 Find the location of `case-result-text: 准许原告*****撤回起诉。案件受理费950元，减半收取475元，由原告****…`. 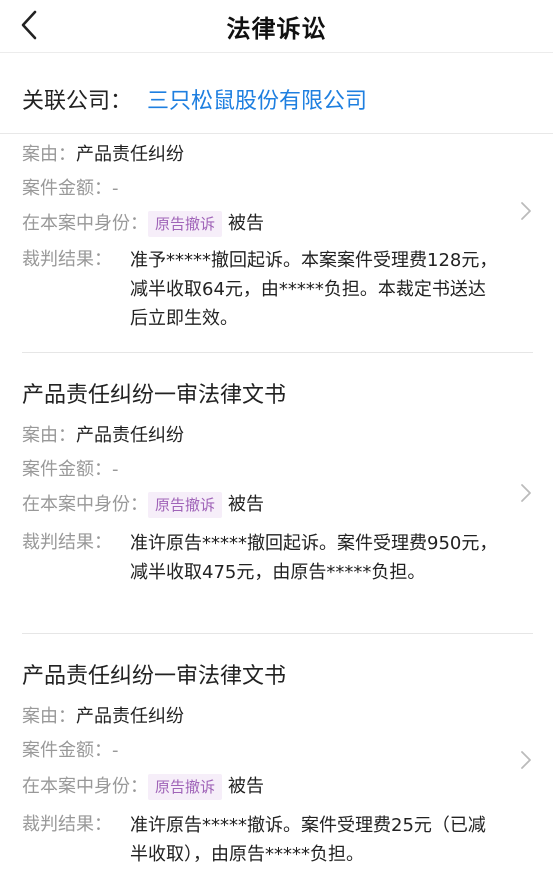

case-result-text: 准许原告*****撤回起诉。案件受理费950元，减半收取475元，由原告****… is located at coordinates (314, 558).